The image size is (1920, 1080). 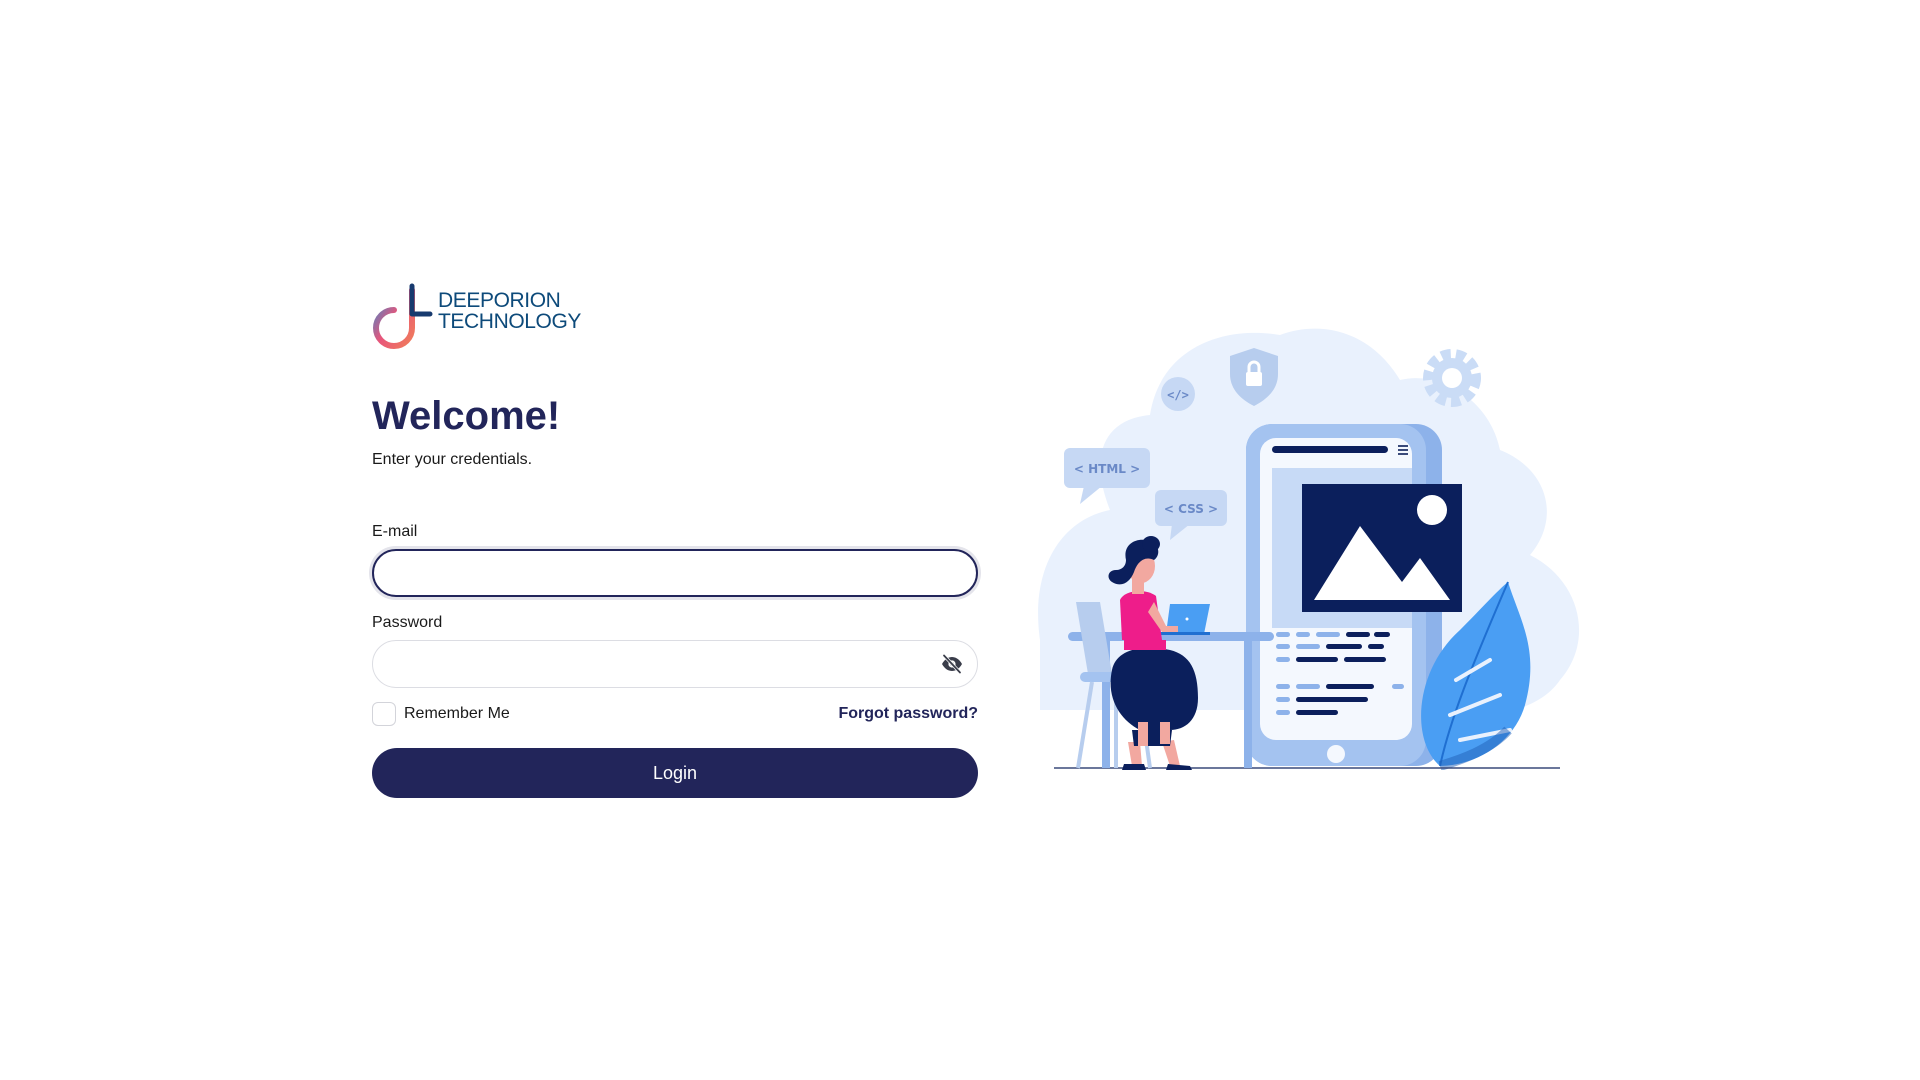 What do you see at coordinates (1107, 469) in the screenshot?
I see `html-tag-text: < HTML >` at bounding box center [1107, 469].